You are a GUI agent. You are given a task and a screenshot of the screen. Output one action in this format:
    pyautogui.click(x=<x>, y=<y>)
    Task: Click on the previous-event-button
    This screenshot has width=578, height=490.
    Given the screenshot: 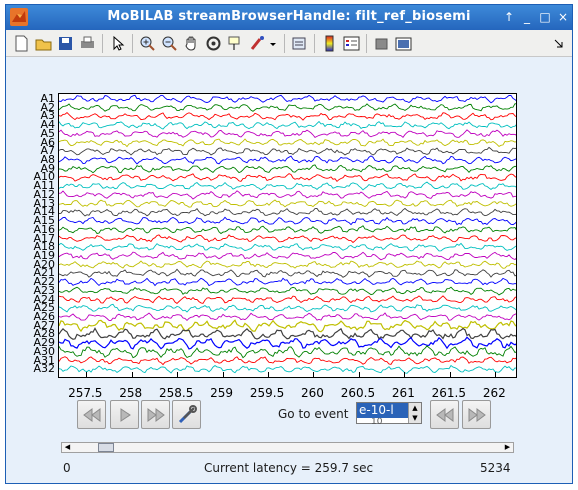 What is the action you would take?
    pyautogui.click(x=444, y=414)
    